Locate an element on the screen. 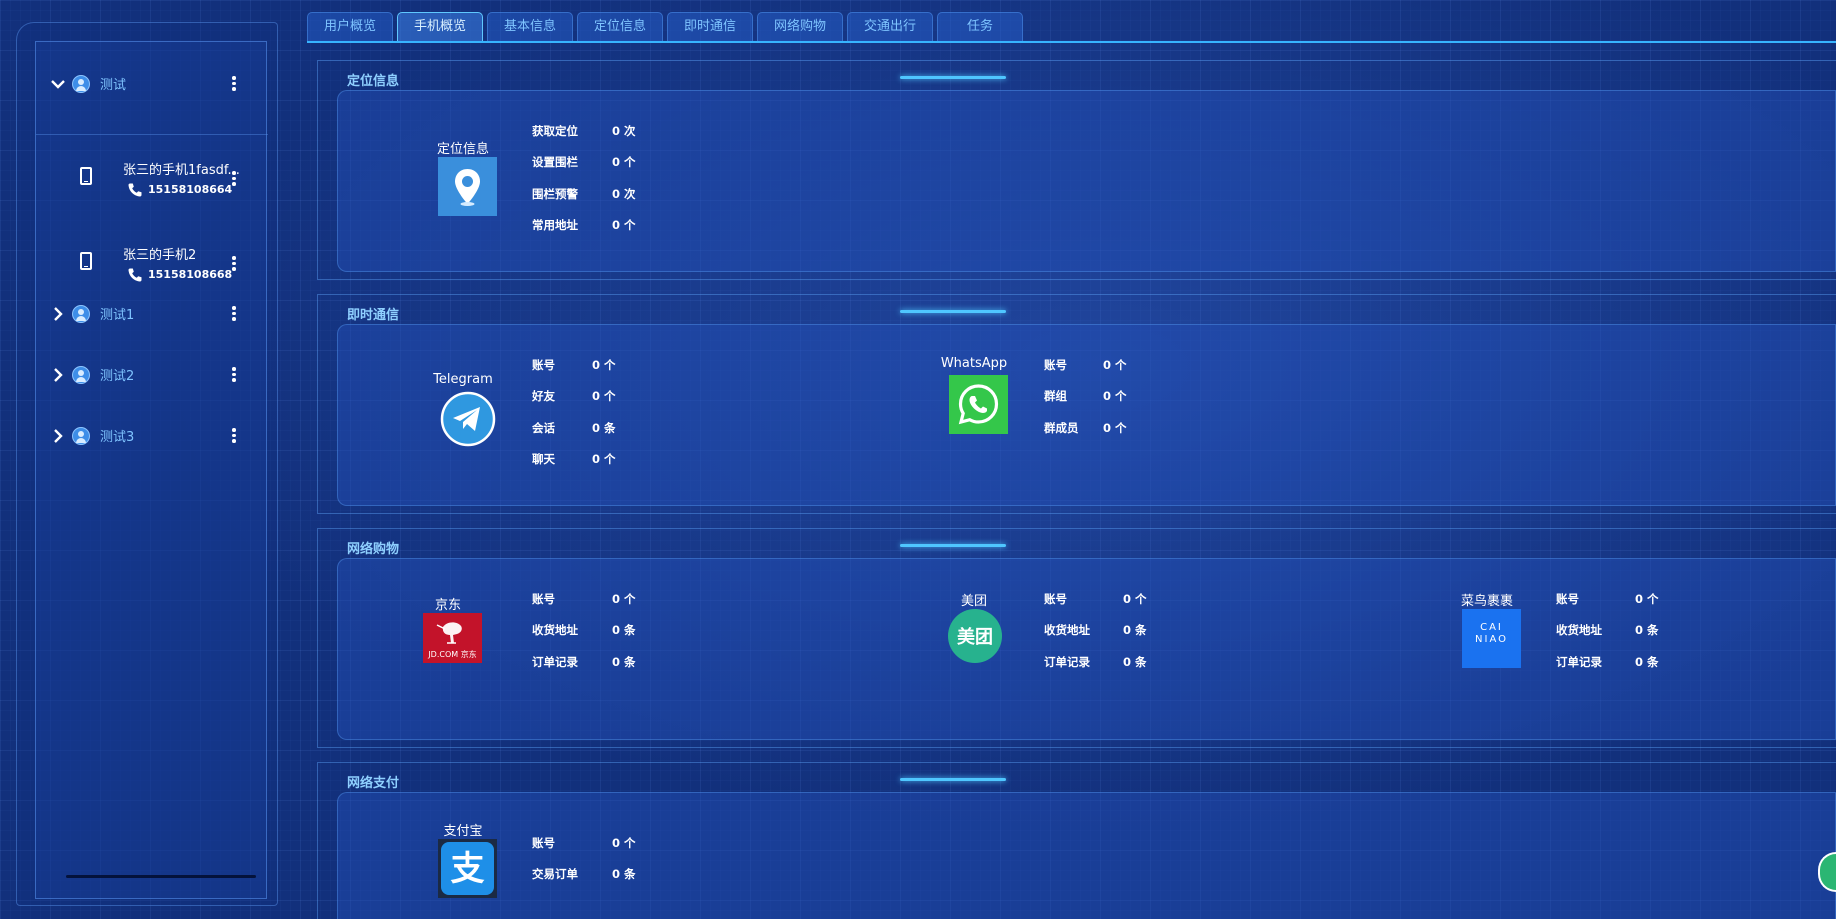  cainiao-icon: CAI NIAO is located at coordinates (1491, 638).